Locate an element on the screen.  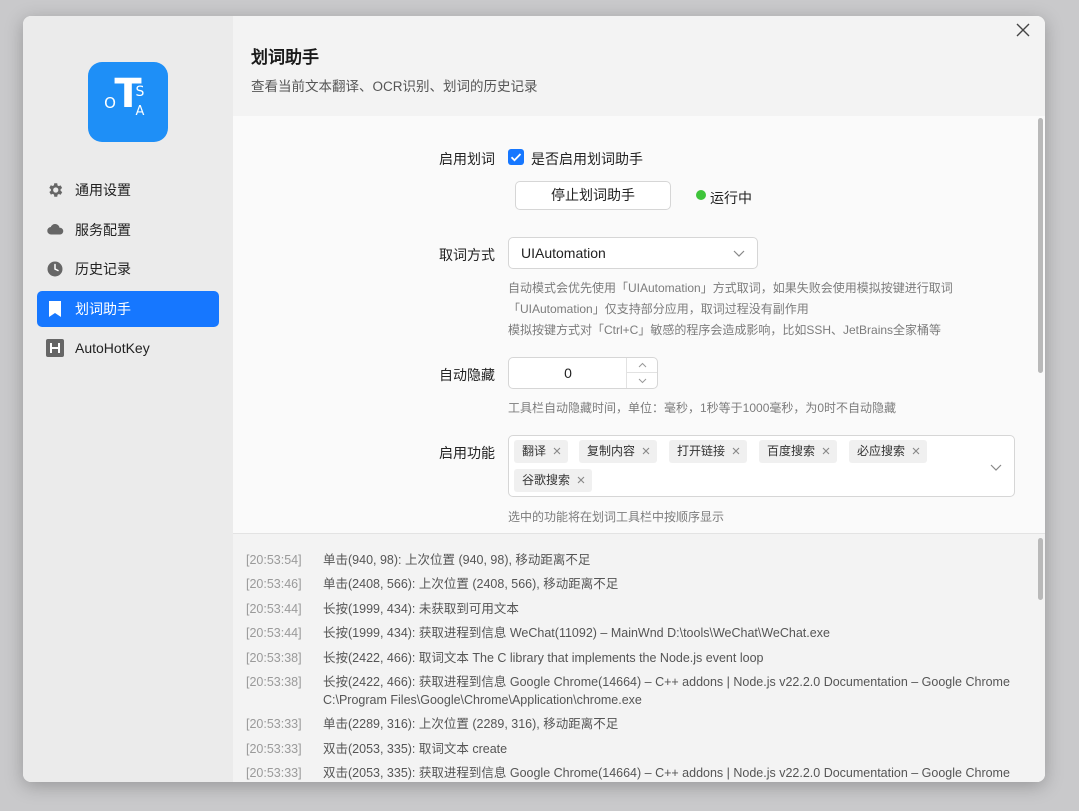
autohide-value: 0 is located at coordinates (568, 373).